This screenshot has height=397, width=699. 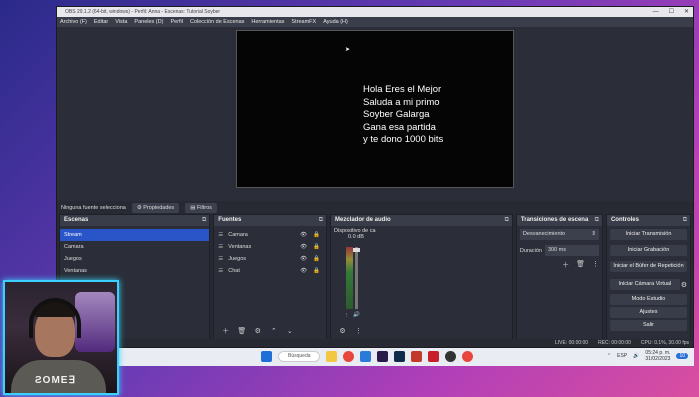 I want to click on gear-icon: ⚙, so click(x=257, y=331).